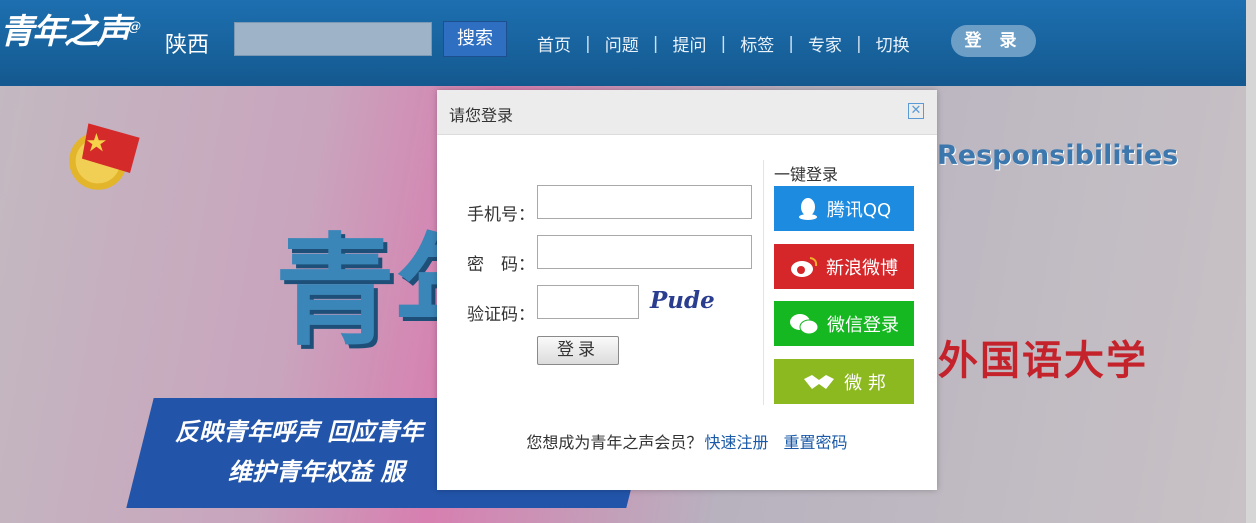 This screenshot has height=523, width=1256. I want to click on captcha-label: 验证码：, so click(501, 315).